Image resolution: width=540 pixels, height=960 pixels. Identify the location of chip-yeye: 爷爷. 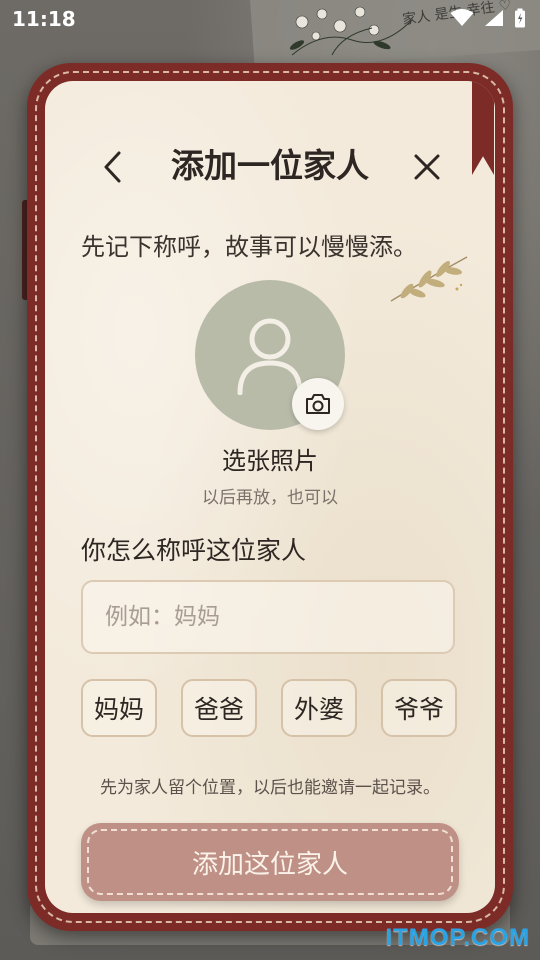
(419, 708).